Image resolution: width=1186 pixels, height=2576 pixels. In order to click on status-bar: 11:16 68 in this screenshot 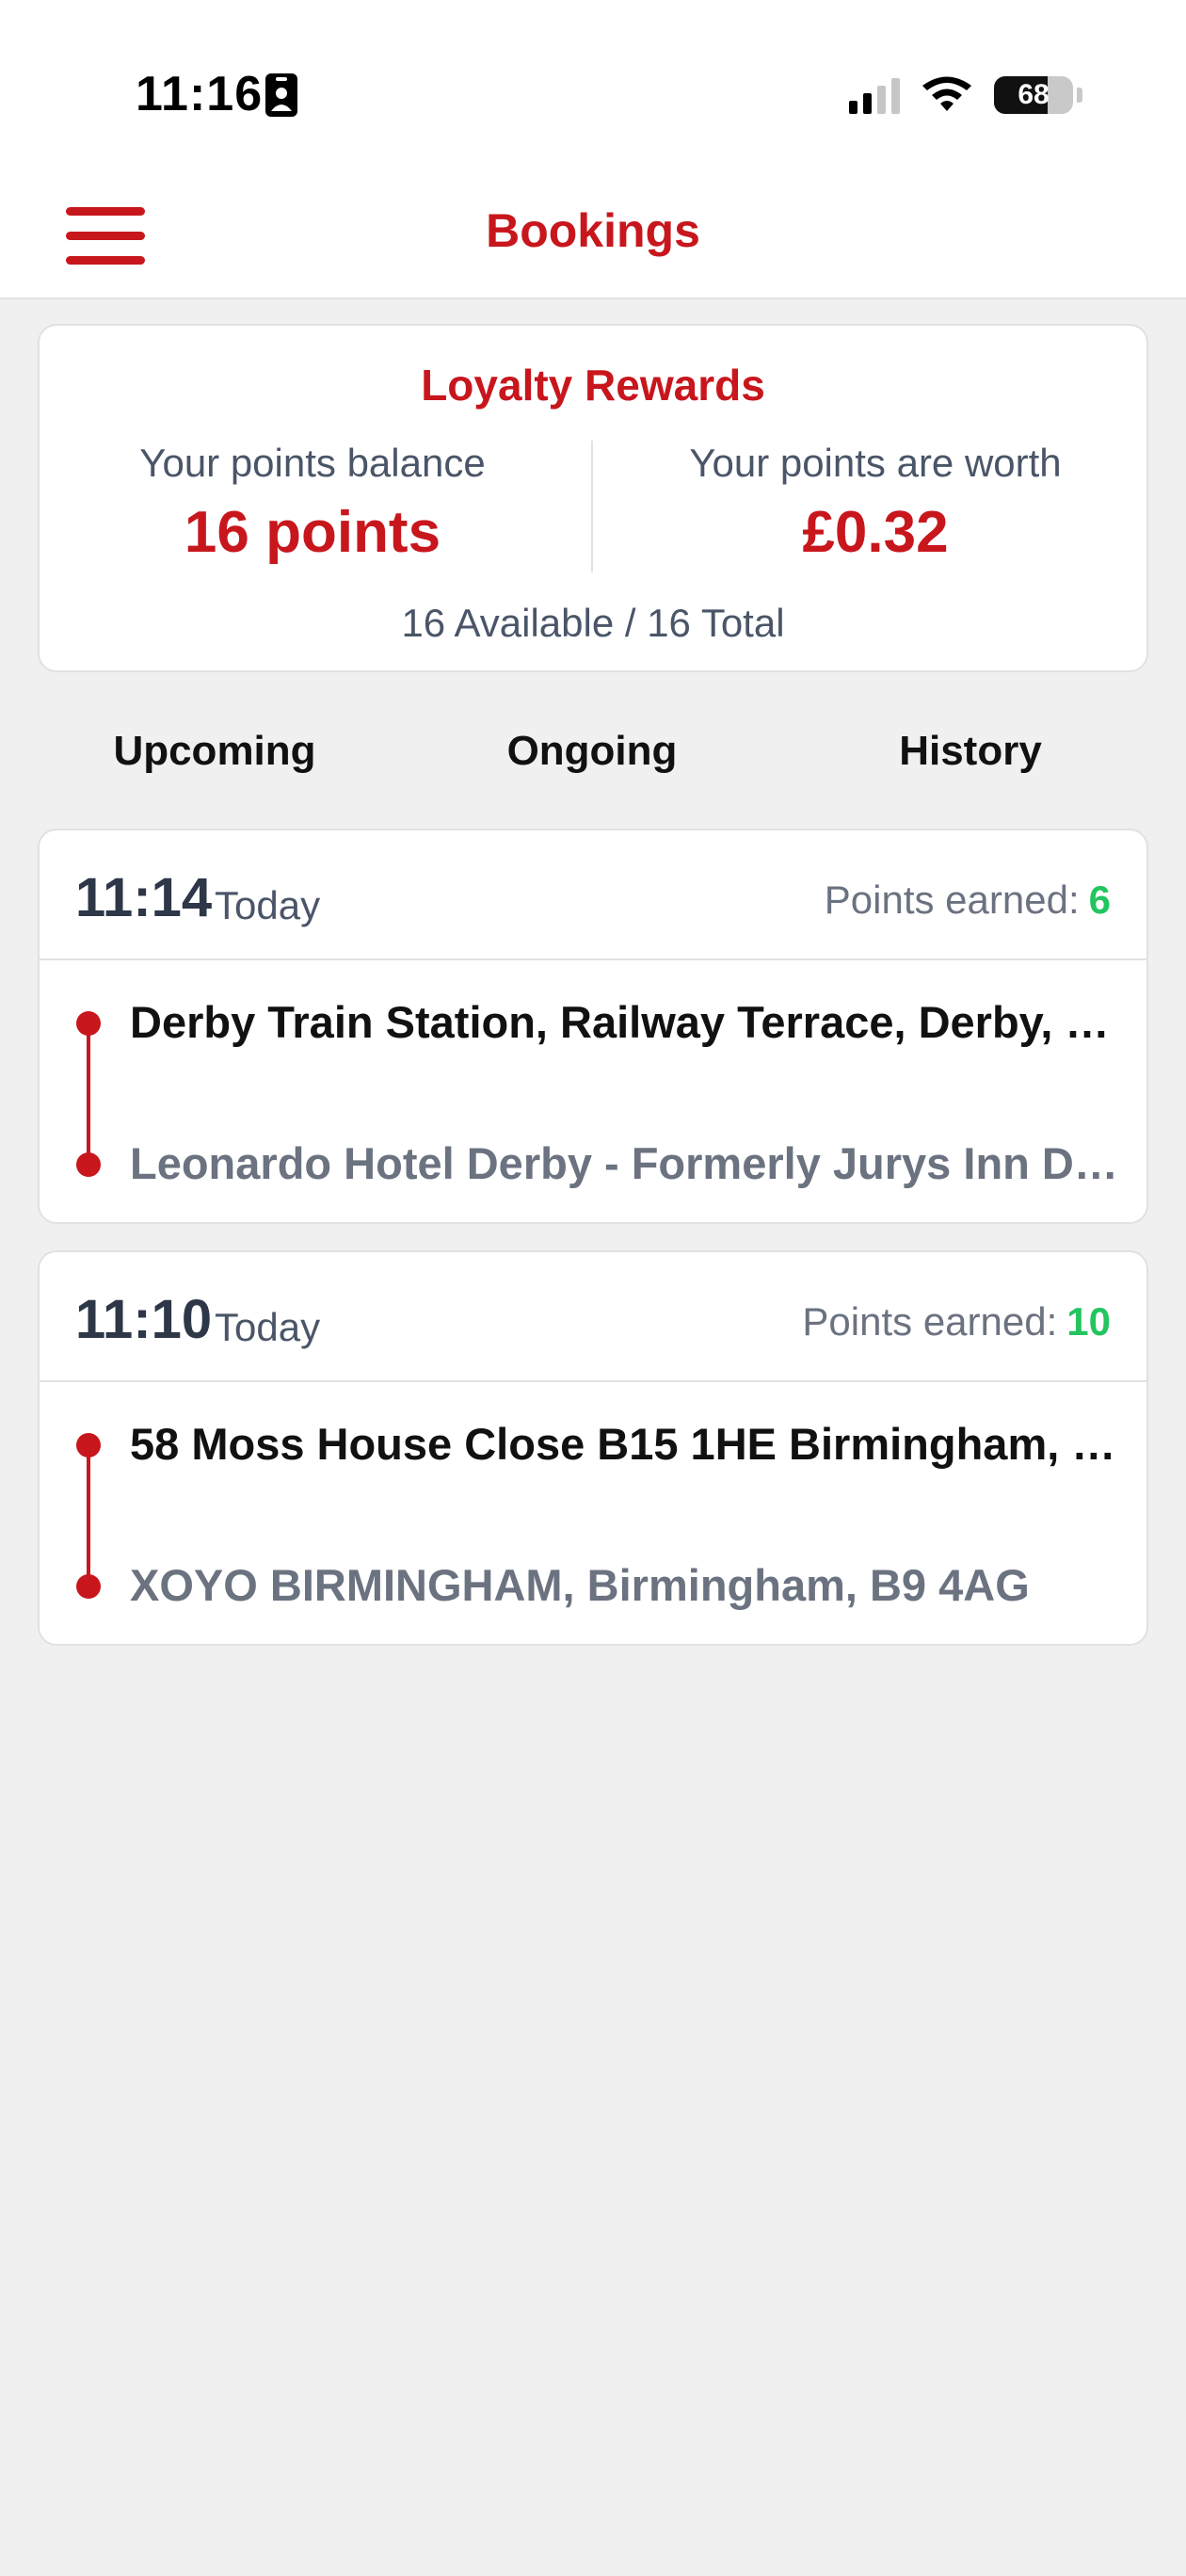, I will do `click(593, 94)`.